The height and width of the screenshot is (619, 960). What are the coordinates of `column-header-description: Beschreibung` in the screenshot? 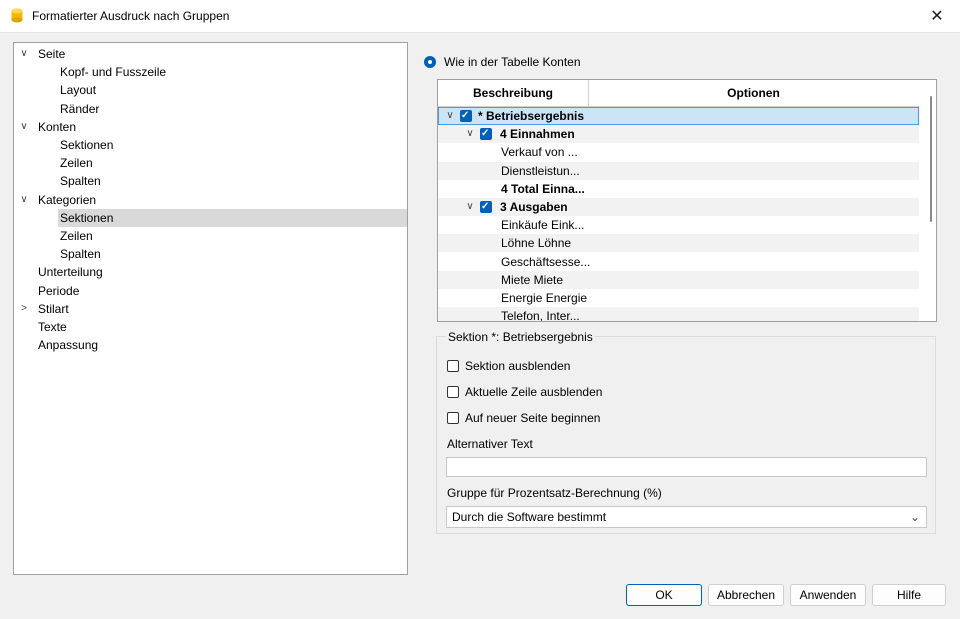 It's located at (513, 93).